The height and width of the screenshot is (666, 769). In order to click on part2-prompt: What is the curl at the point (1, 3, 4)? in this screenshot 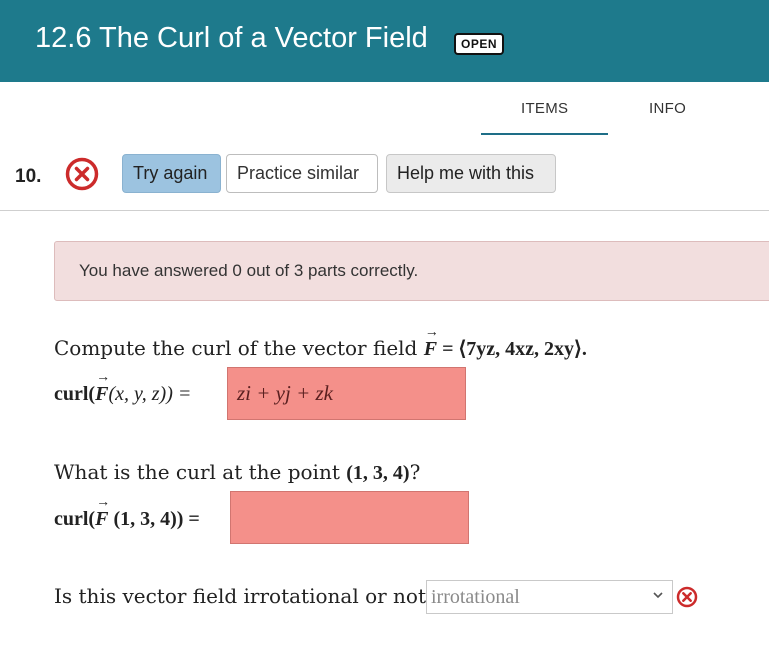, I will do `click(237, 472)`.